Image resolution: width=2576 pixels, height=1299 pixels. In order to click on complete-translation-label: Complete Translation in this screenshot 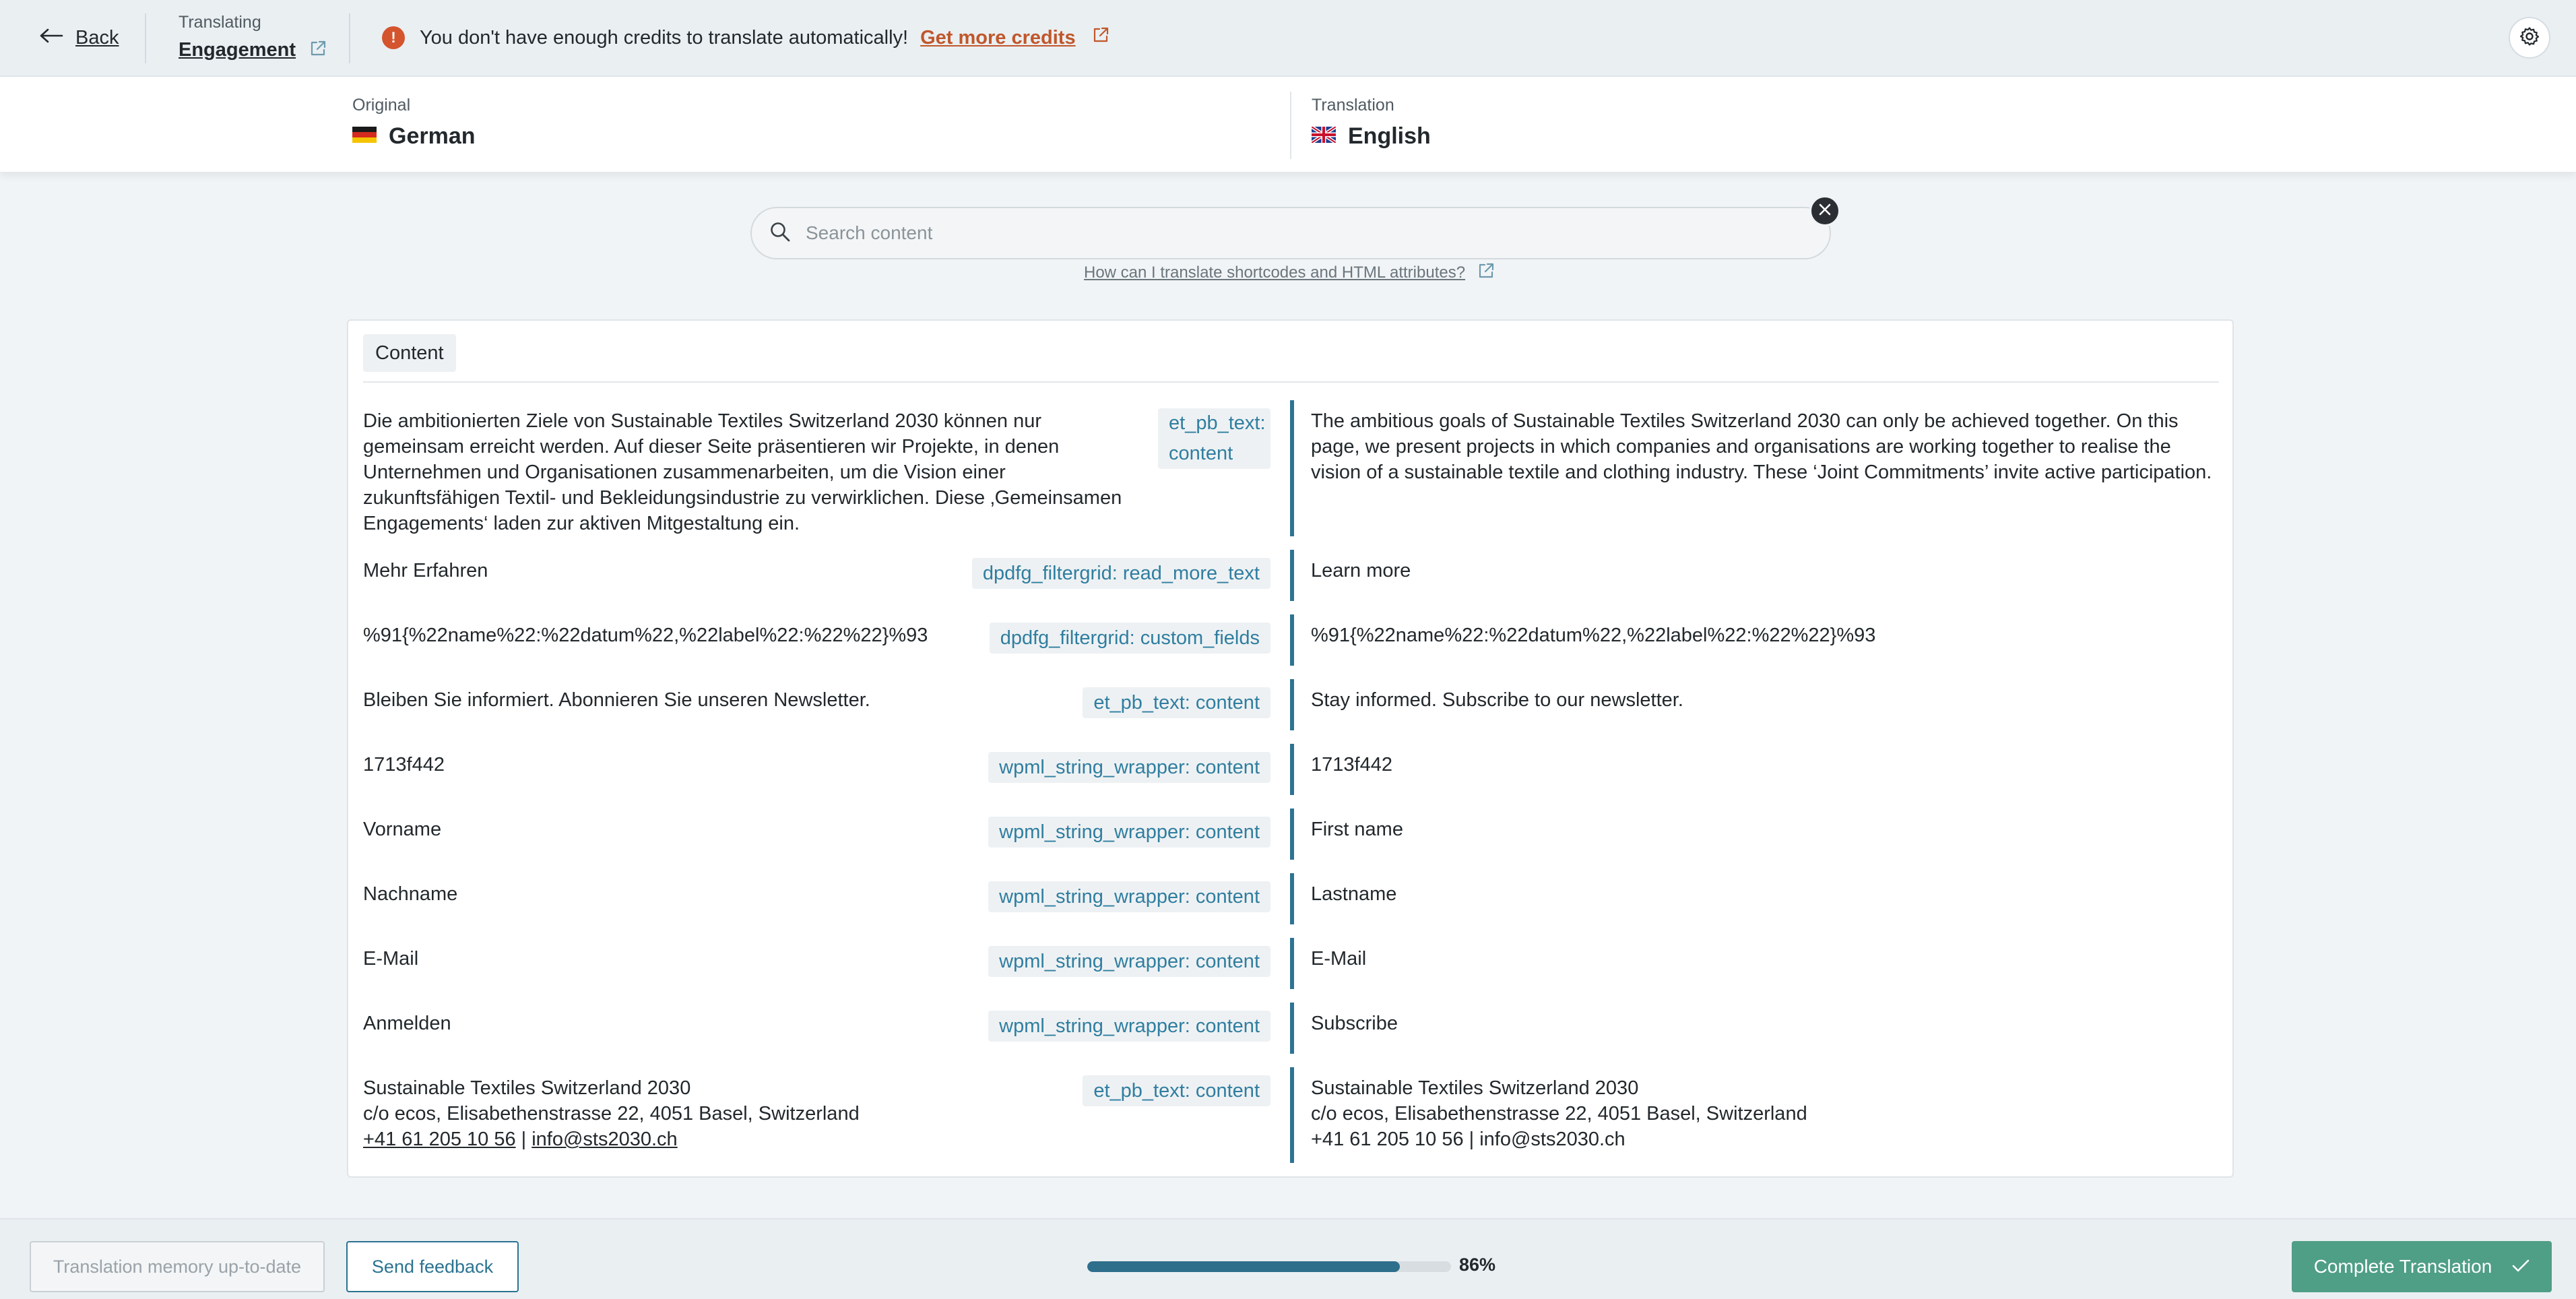, I will do `click(2402, 1267)`.